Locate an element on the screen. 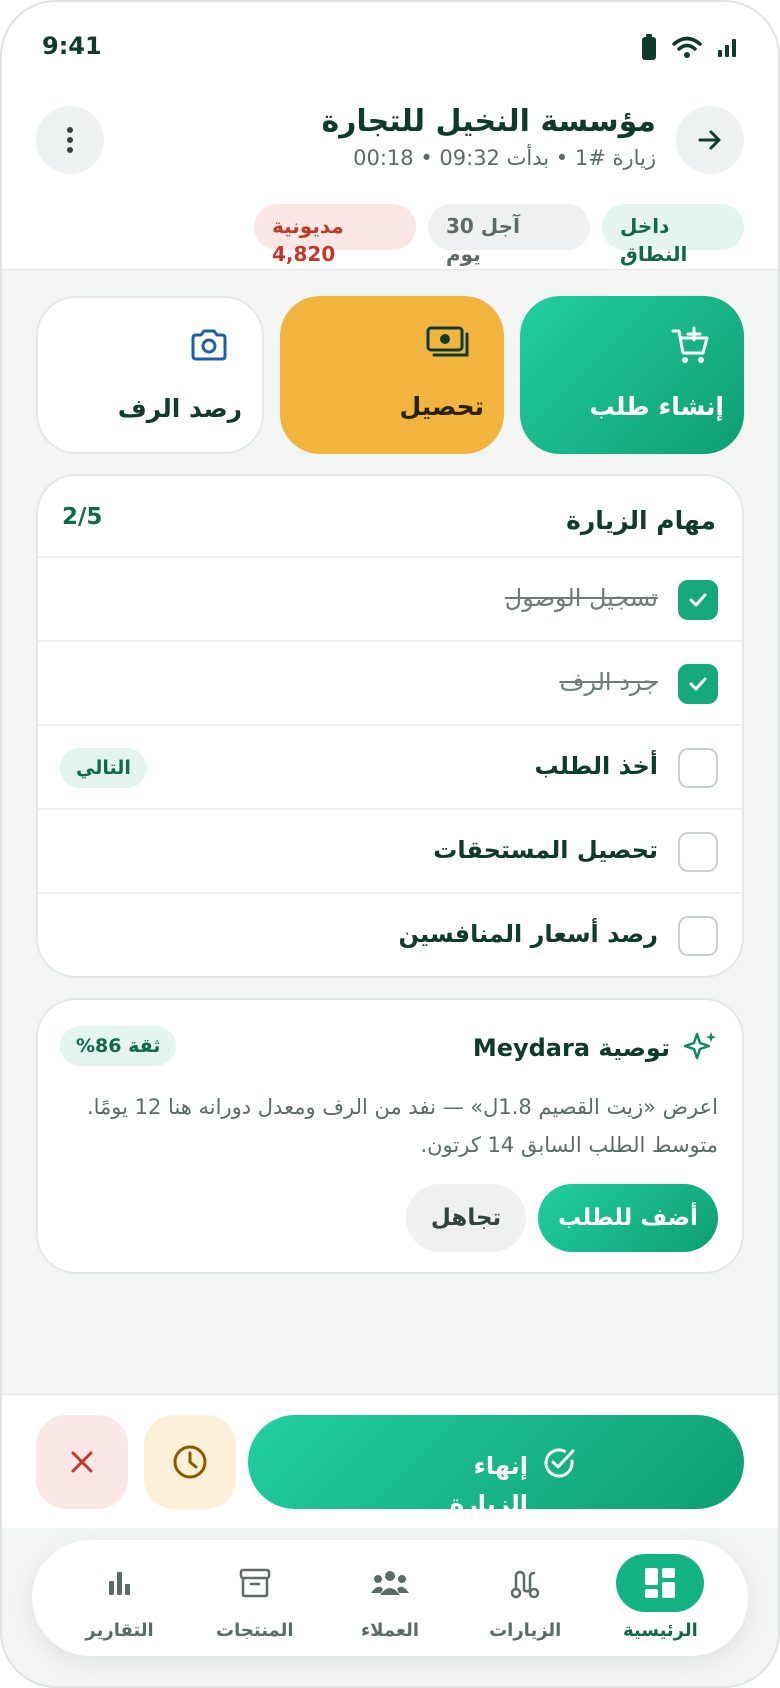  bar-chart-icon is located at coordinates (119, 1583).